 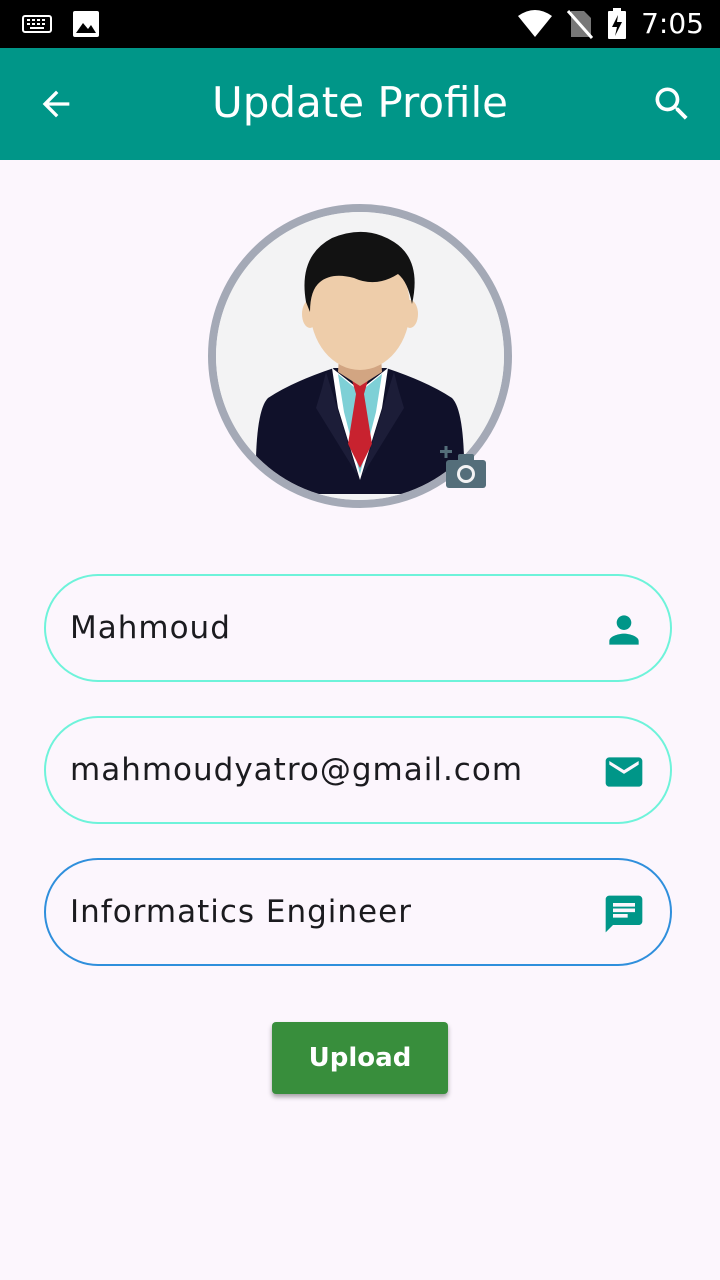 What do you see at coordinates (617, 23) in the screenshot?
I see `battery-charging-icon` at bounding box center [617, 23].